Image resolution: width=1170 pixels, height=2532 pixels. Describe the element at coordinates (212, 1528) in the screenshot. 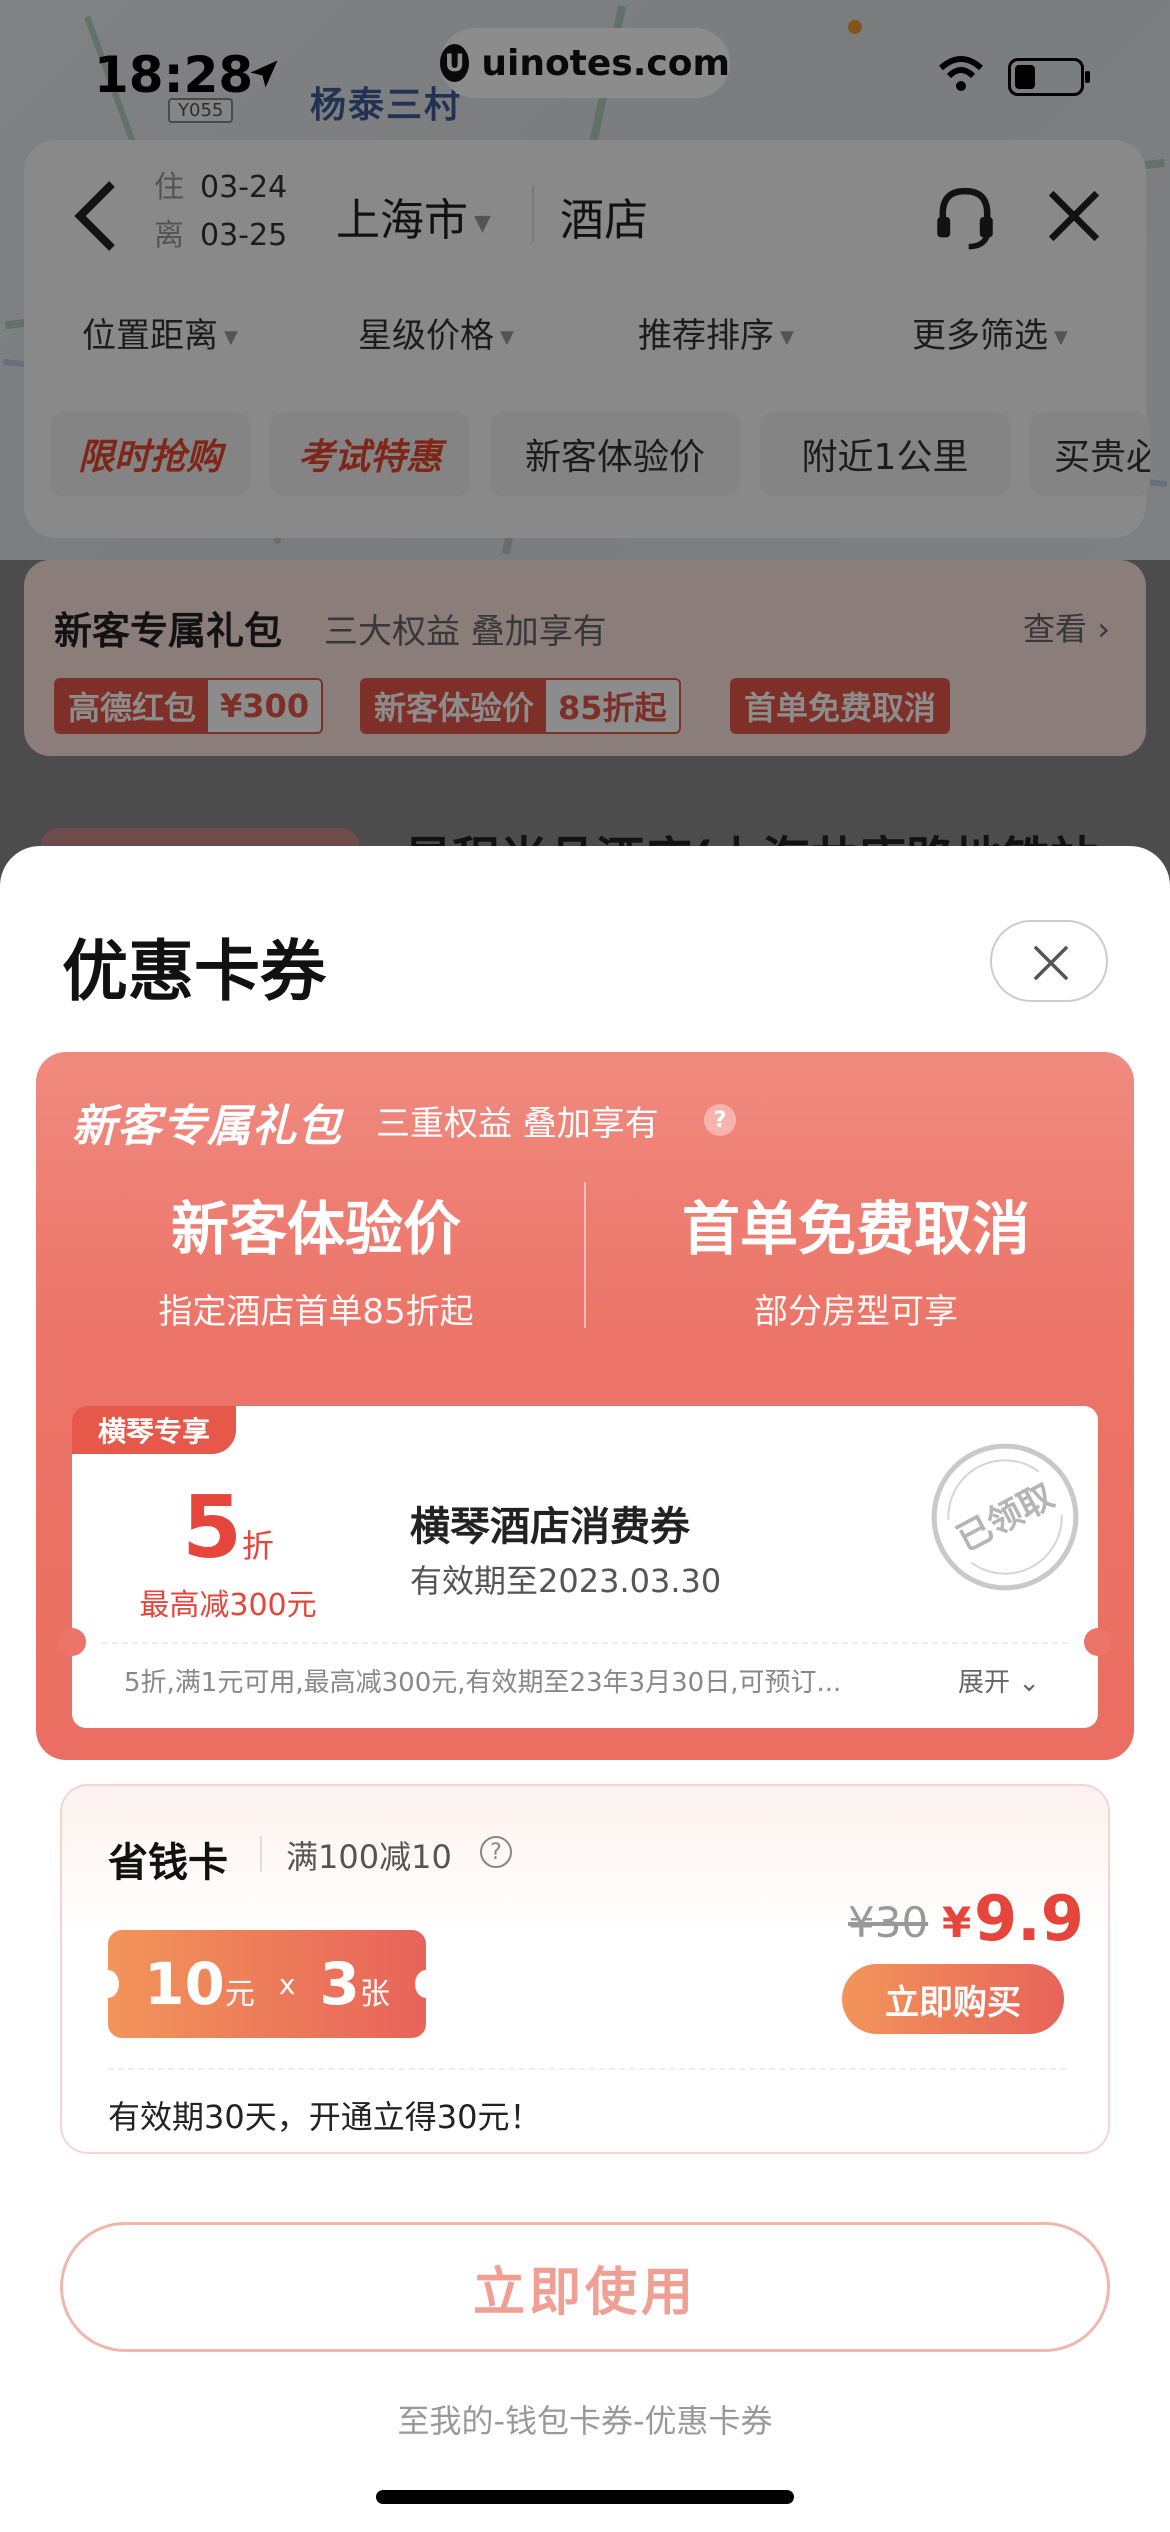

I see `discount-value: 5` at that location.